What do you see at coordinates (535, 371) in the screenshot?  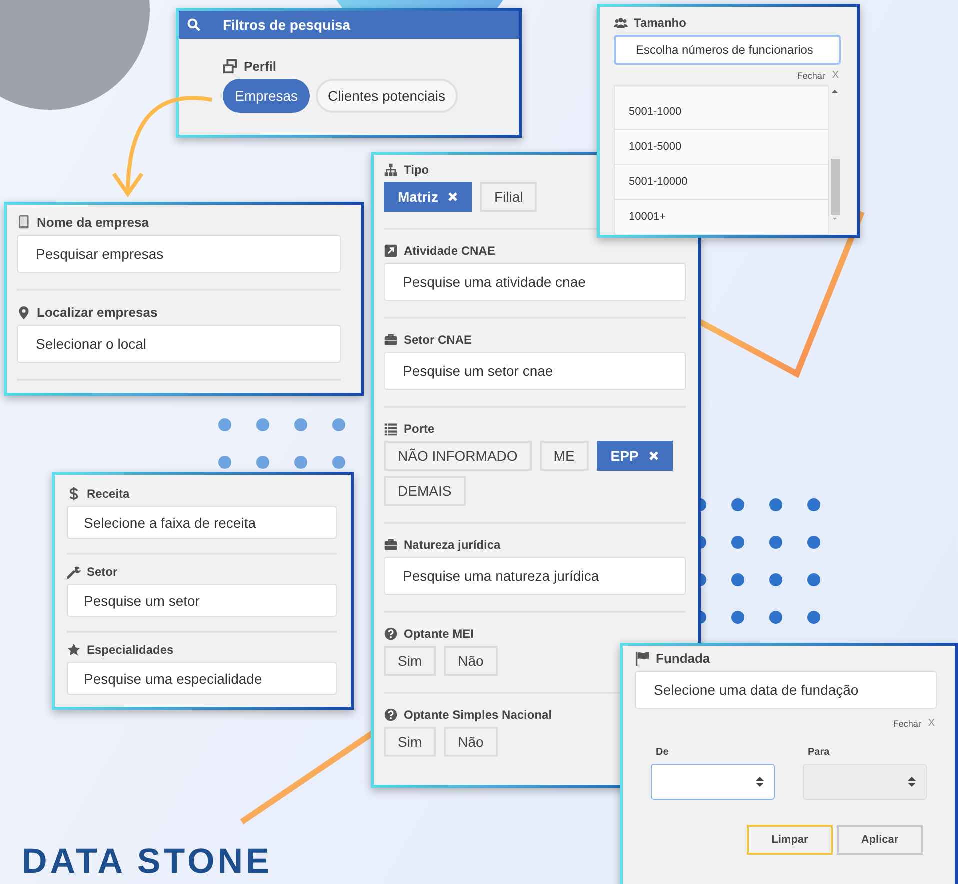 I see `search-field: Pesquise um setor cnae` at bounding box center [535, 371].